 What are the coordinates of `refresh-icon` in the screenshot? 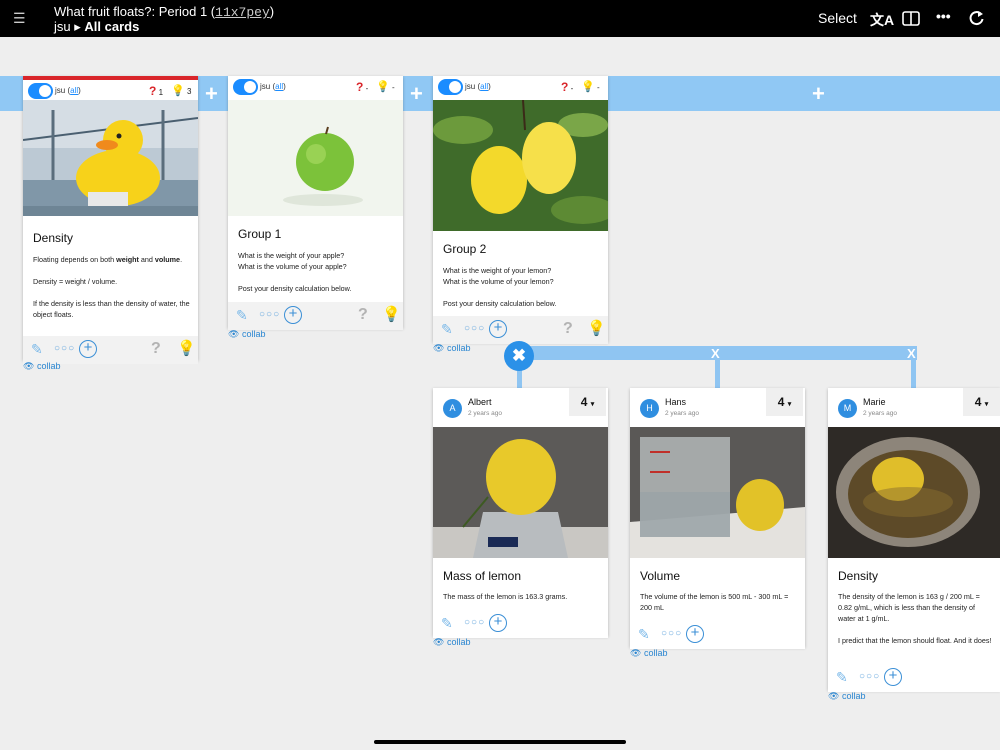 It's located at (976, 18).